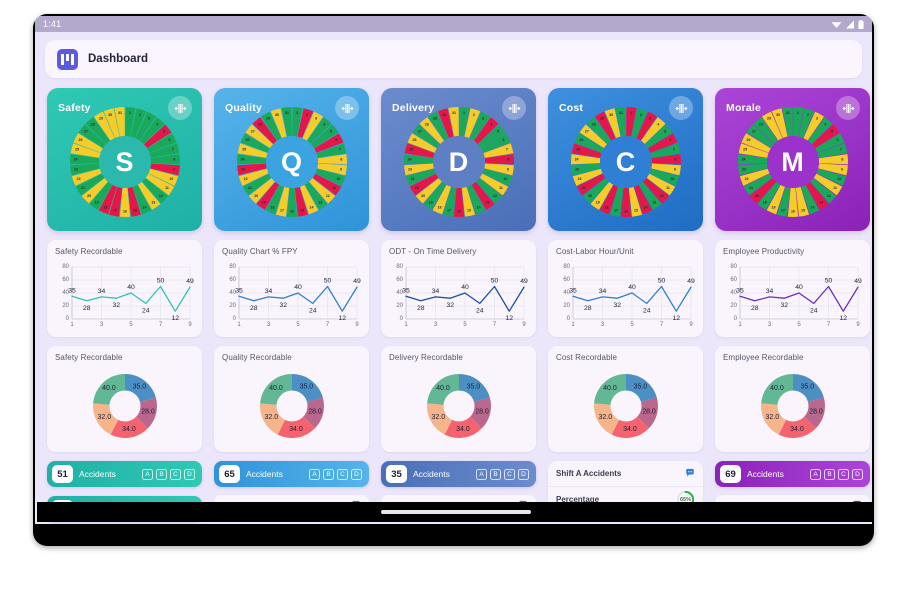 The image size is (907, 591). I want to click on shift-tag-group: ABCD, so click(335, 474).